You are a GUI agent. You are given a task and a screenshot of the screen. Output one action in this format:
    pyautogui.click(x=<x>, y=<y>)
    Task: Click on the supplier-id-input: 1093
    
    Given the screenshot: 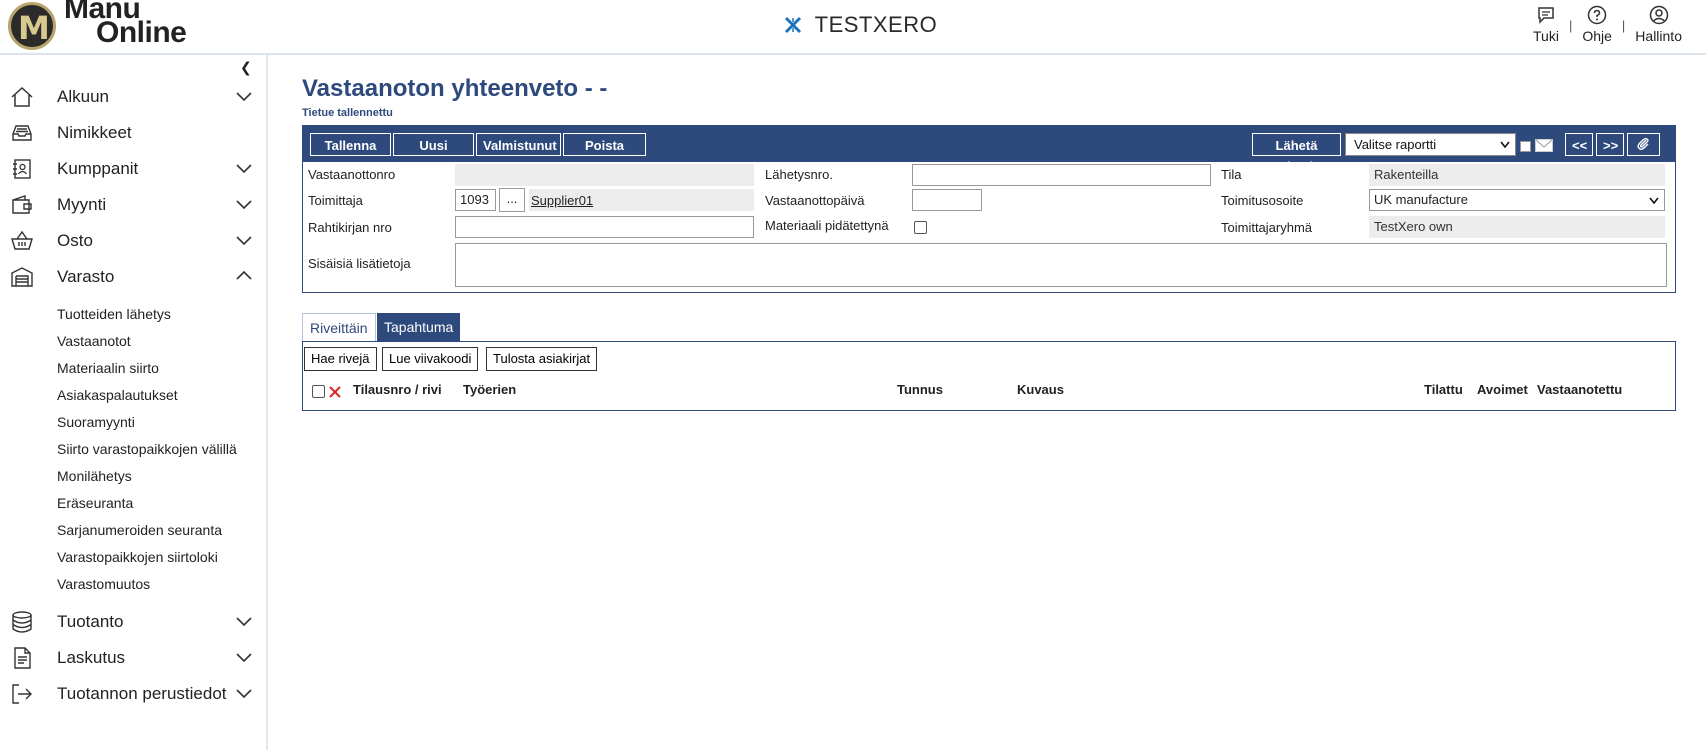 What is the action you would take?
    pyautogui.click(x=475, y=200)
    